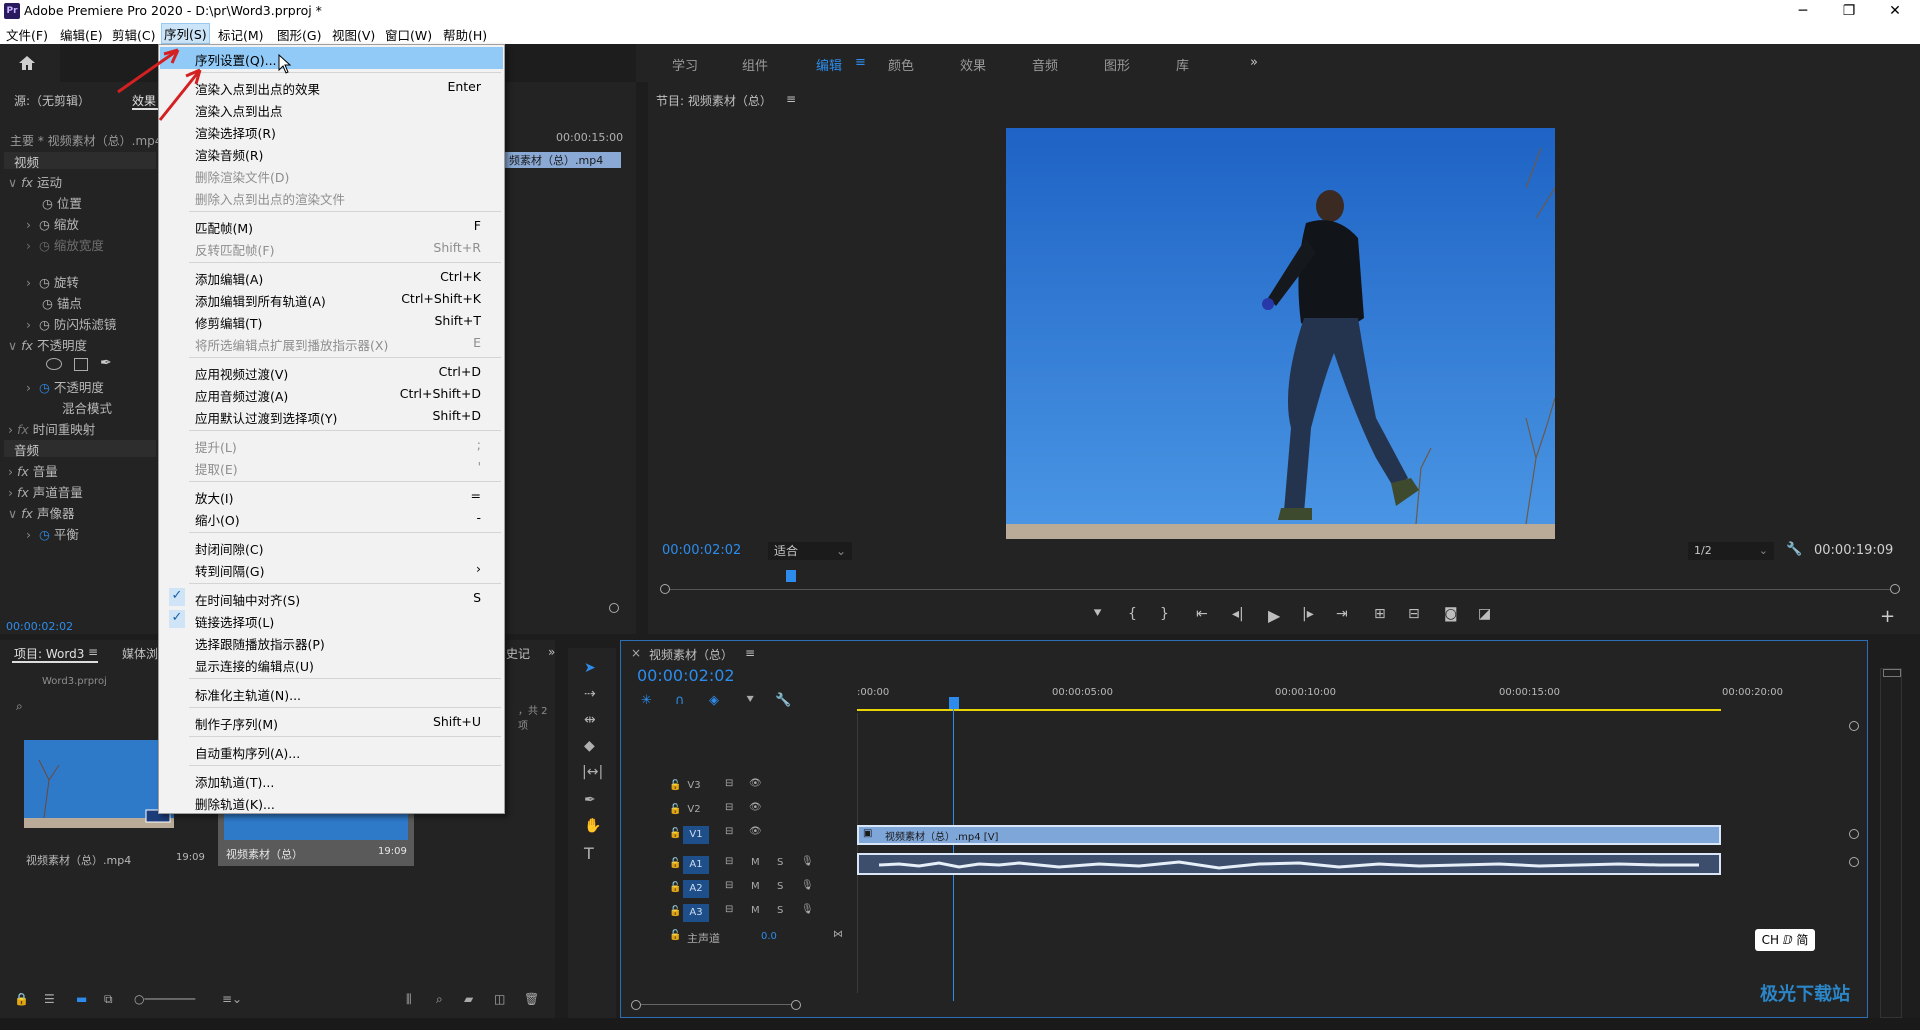  What do you see at coordinates (1308, 614) in the screenshot?
I see `step-forward-icon: |▸` at bounding box center [1308, 614].